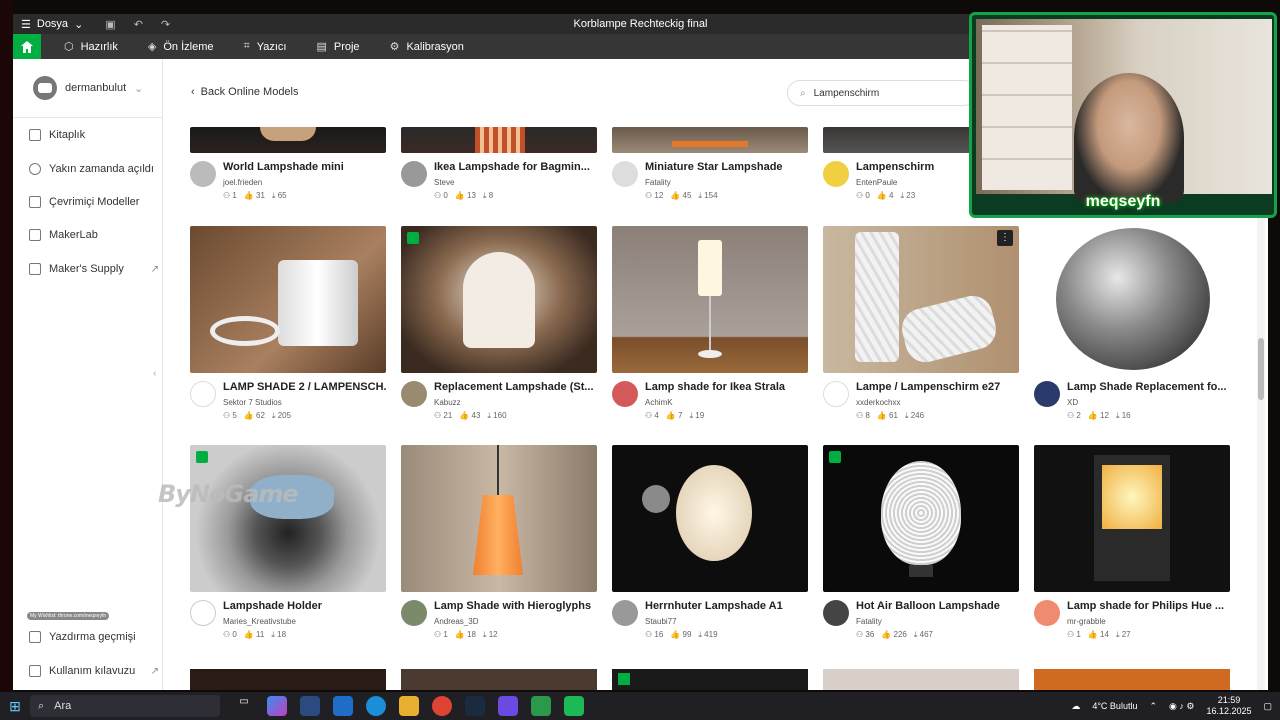  What do you see at coordinates (1267, 706) in the screenshot?
I see `notification-icon: ▢` at bounding box center [1267, 706].